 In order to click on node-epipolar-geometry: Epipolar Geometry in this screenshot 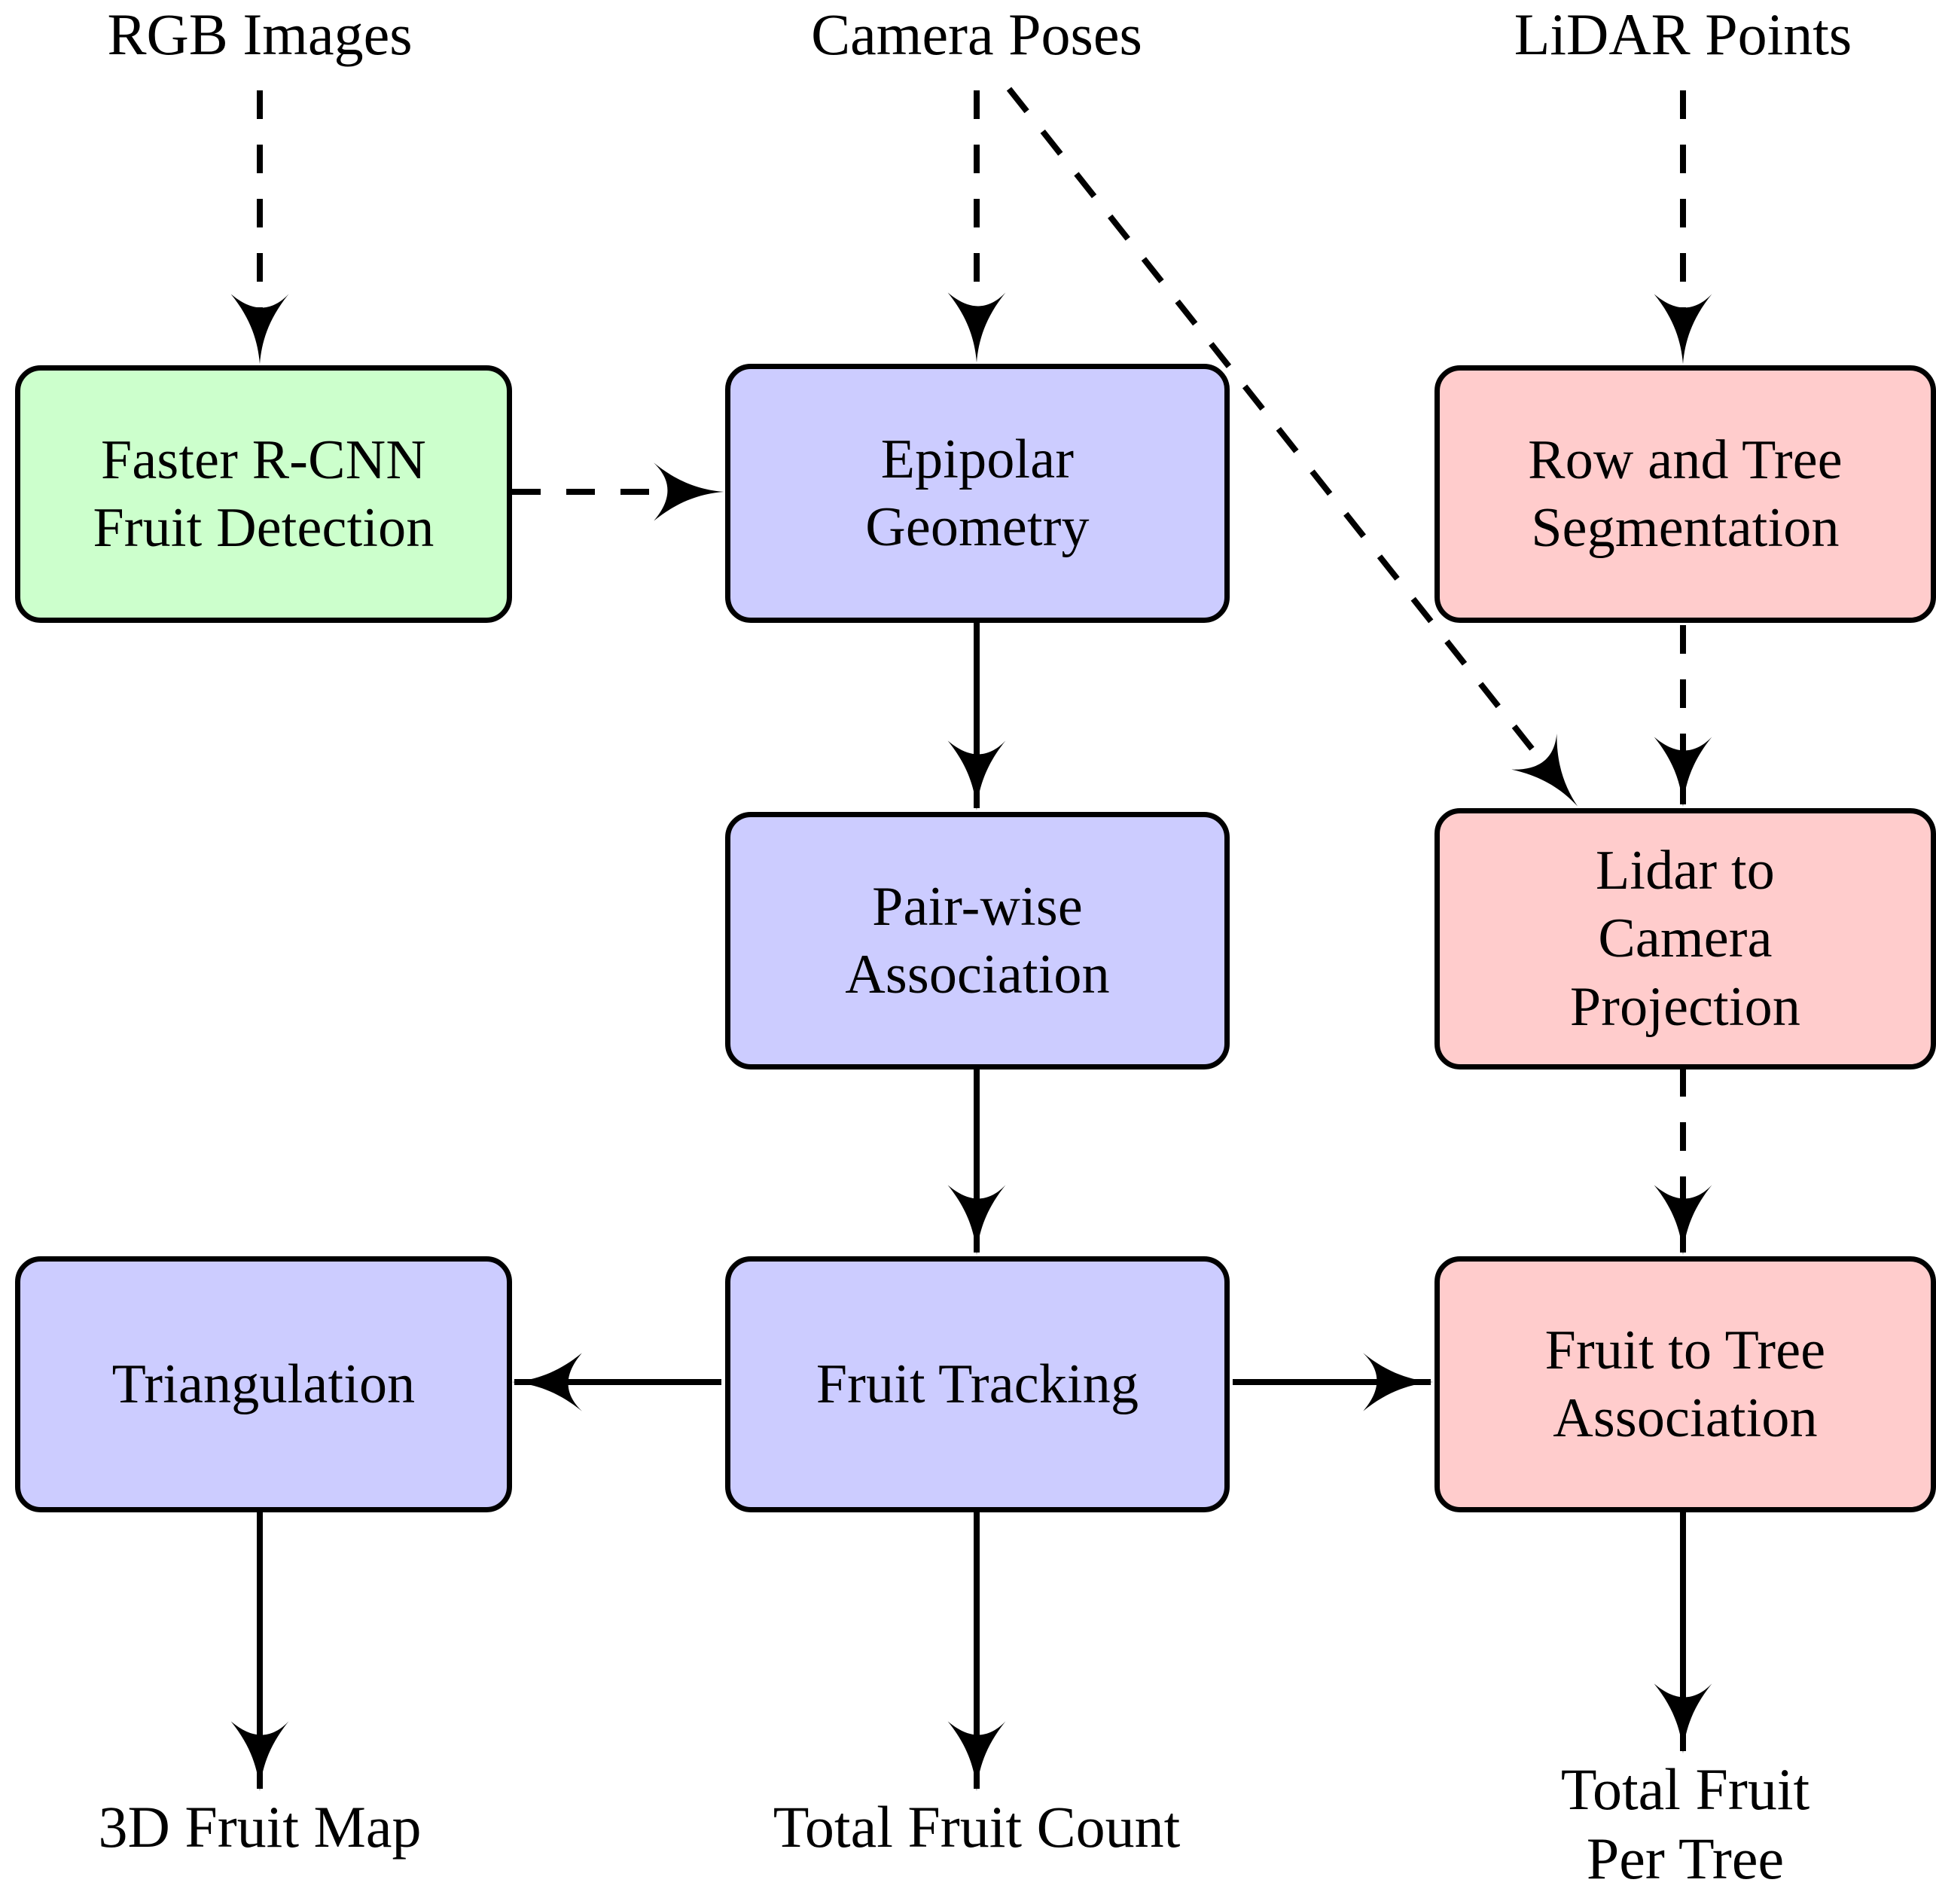, I will do `click(977, 493)`.